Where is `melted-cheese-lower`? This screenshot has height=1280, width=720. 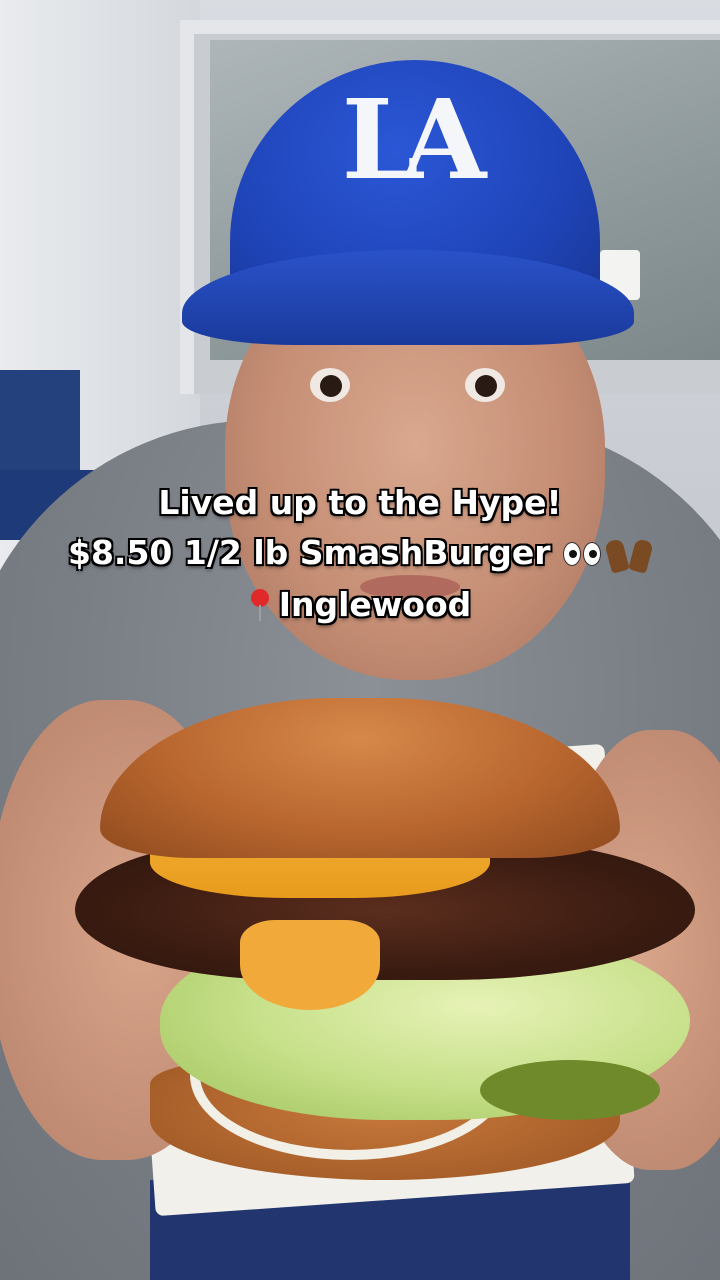
melted-cheese-lower is located at coordinates (310, 965).